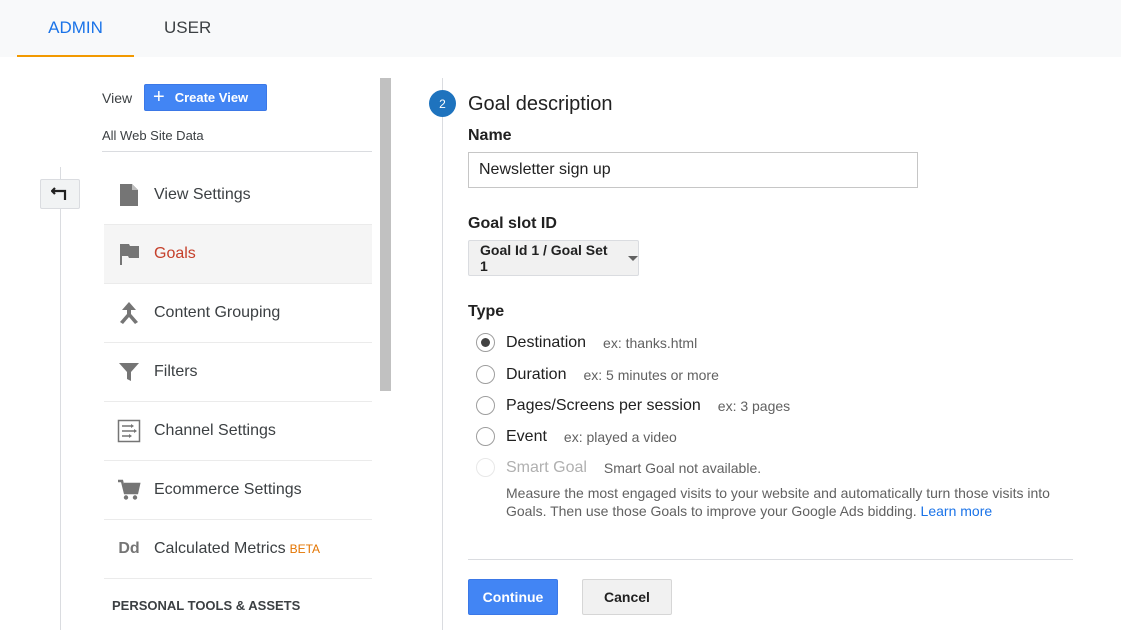 The height and width of the screenshot is (630, 1121). I want to click on sidebar-item-label: Calculated Metrics, so click(220, 548).